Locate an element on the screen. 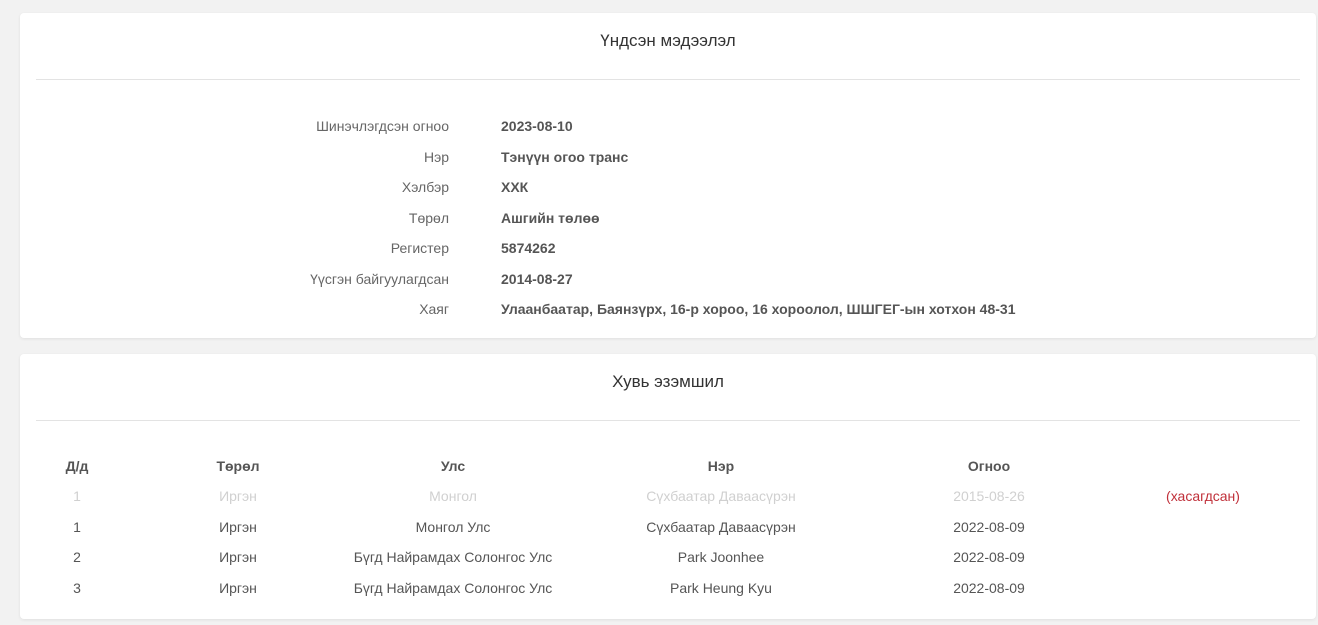  cell-no: 2 is located at coordinates (77, 557).